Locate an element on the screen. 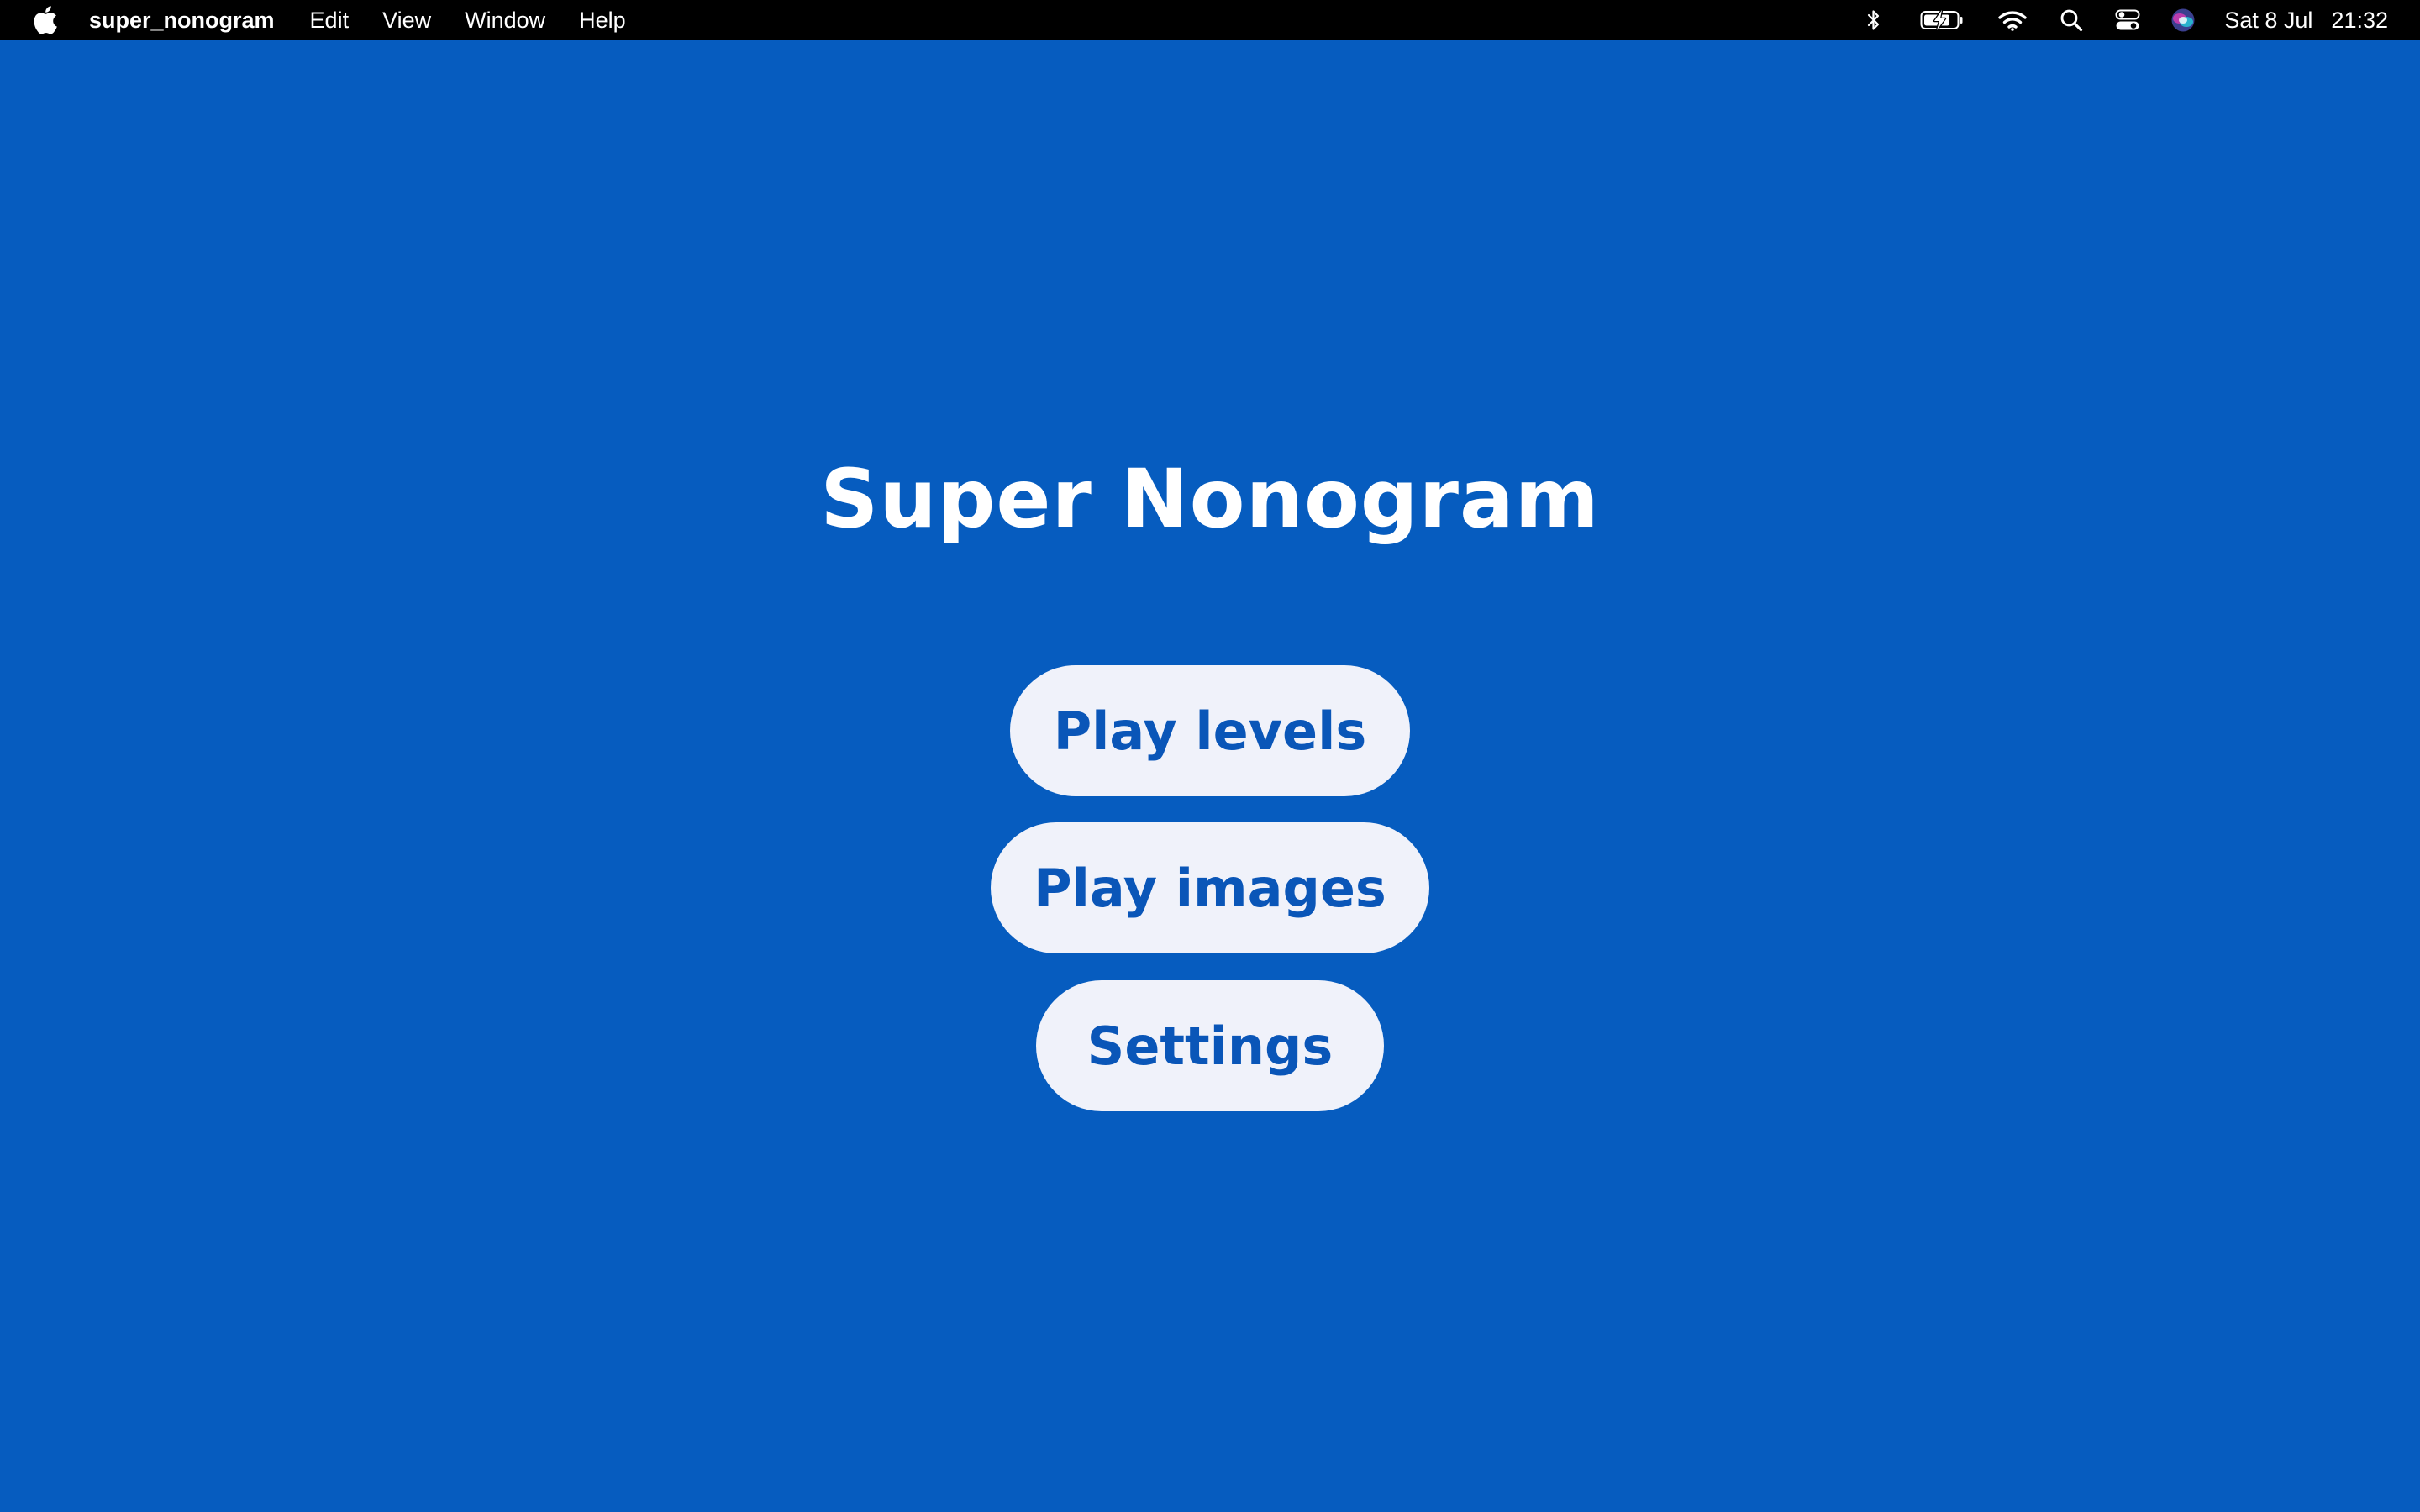  wifi-icon is located at coordinates (2012, 20).